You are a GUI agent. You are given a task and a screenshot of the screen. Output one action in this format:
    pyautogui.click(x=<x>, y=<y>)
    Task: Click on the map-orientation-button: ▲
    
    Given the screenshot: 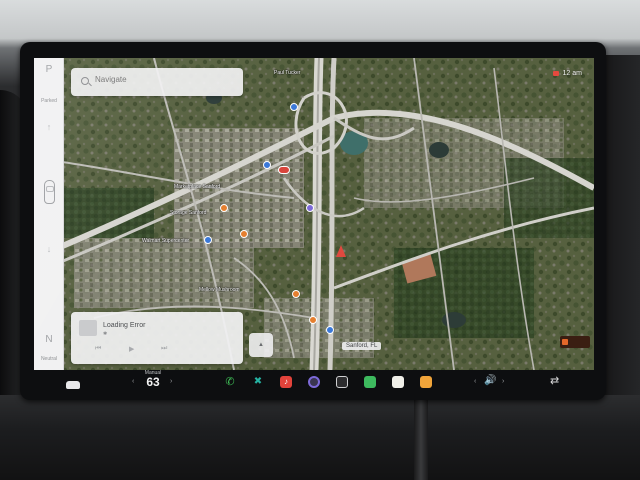 What is the action you would take?
    pyautogui.click(x=261, y=345)
    